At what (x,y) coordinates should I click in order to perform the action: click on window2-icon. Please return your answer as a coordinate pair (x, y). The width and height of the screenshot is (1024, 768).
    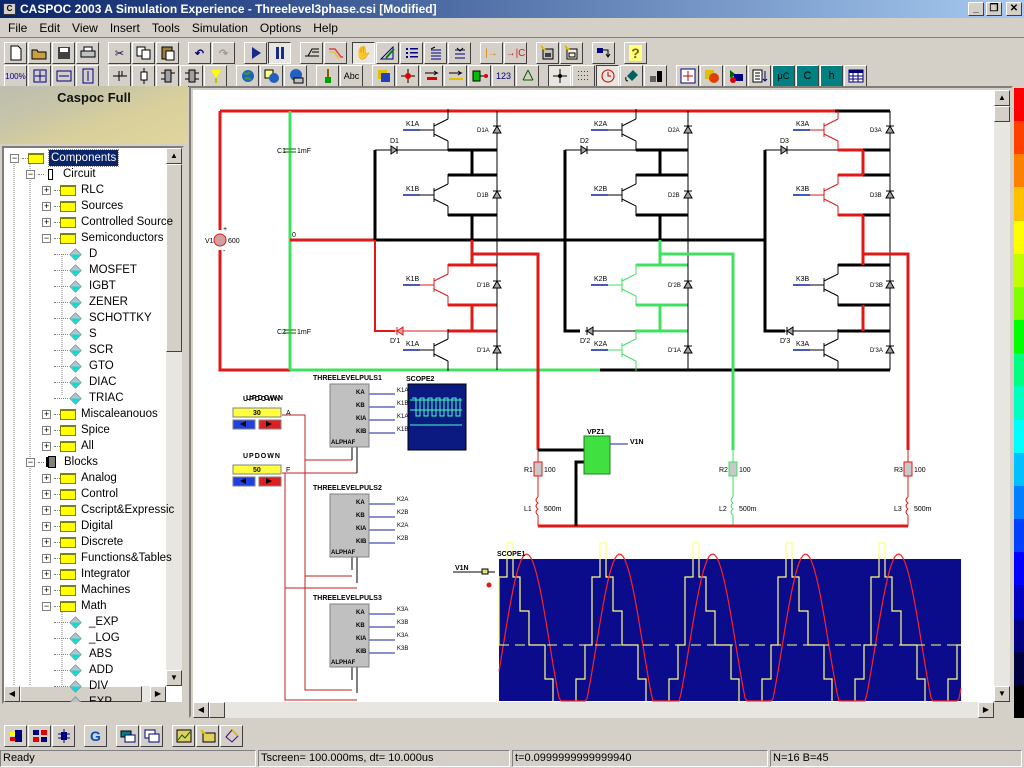
    Looking at the image, I should click on (151, 736).